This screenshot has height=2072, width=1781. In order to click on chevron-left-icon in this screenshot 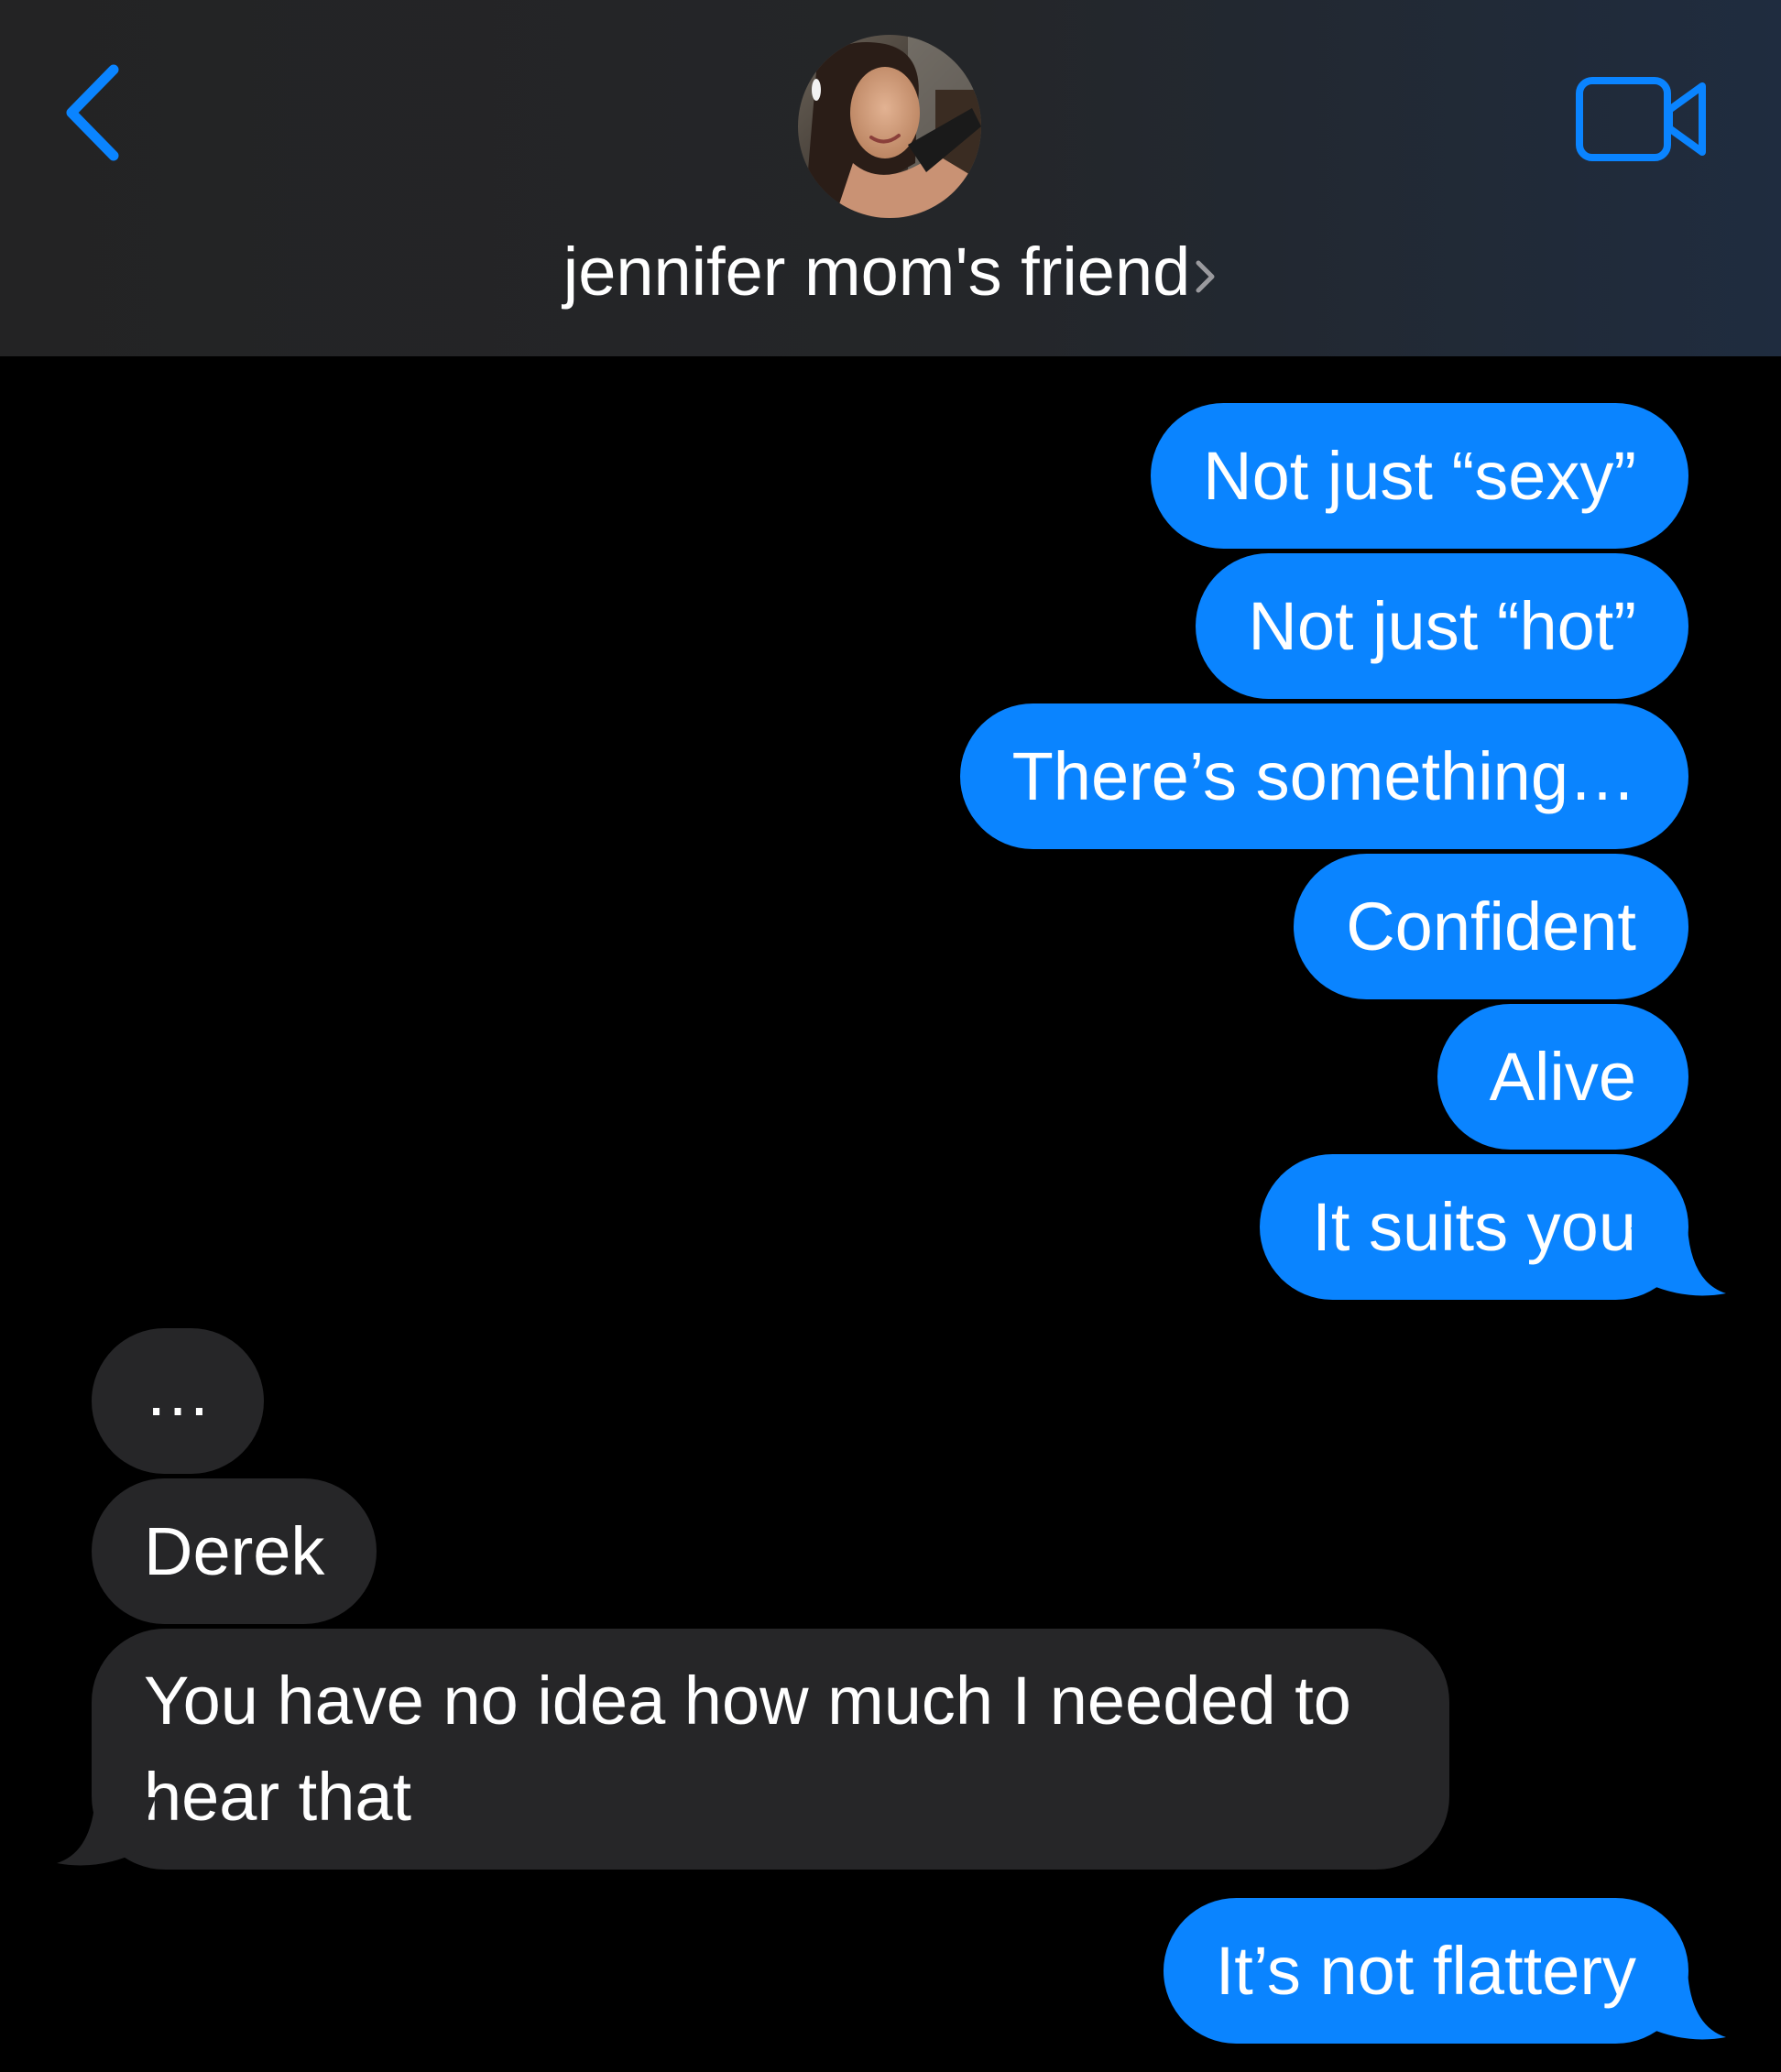, I will do `click(92, 113)`.